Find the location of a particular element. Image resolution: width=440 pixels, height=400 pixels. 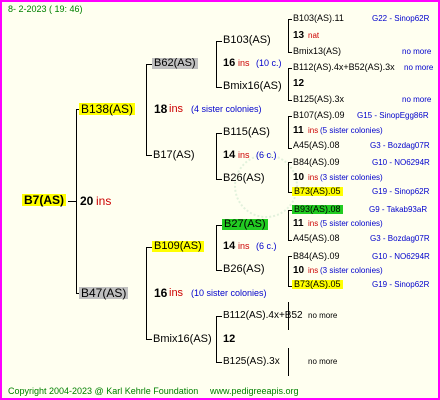

b109-sister-note: (6 c.) is located at coordinates (266, 246).